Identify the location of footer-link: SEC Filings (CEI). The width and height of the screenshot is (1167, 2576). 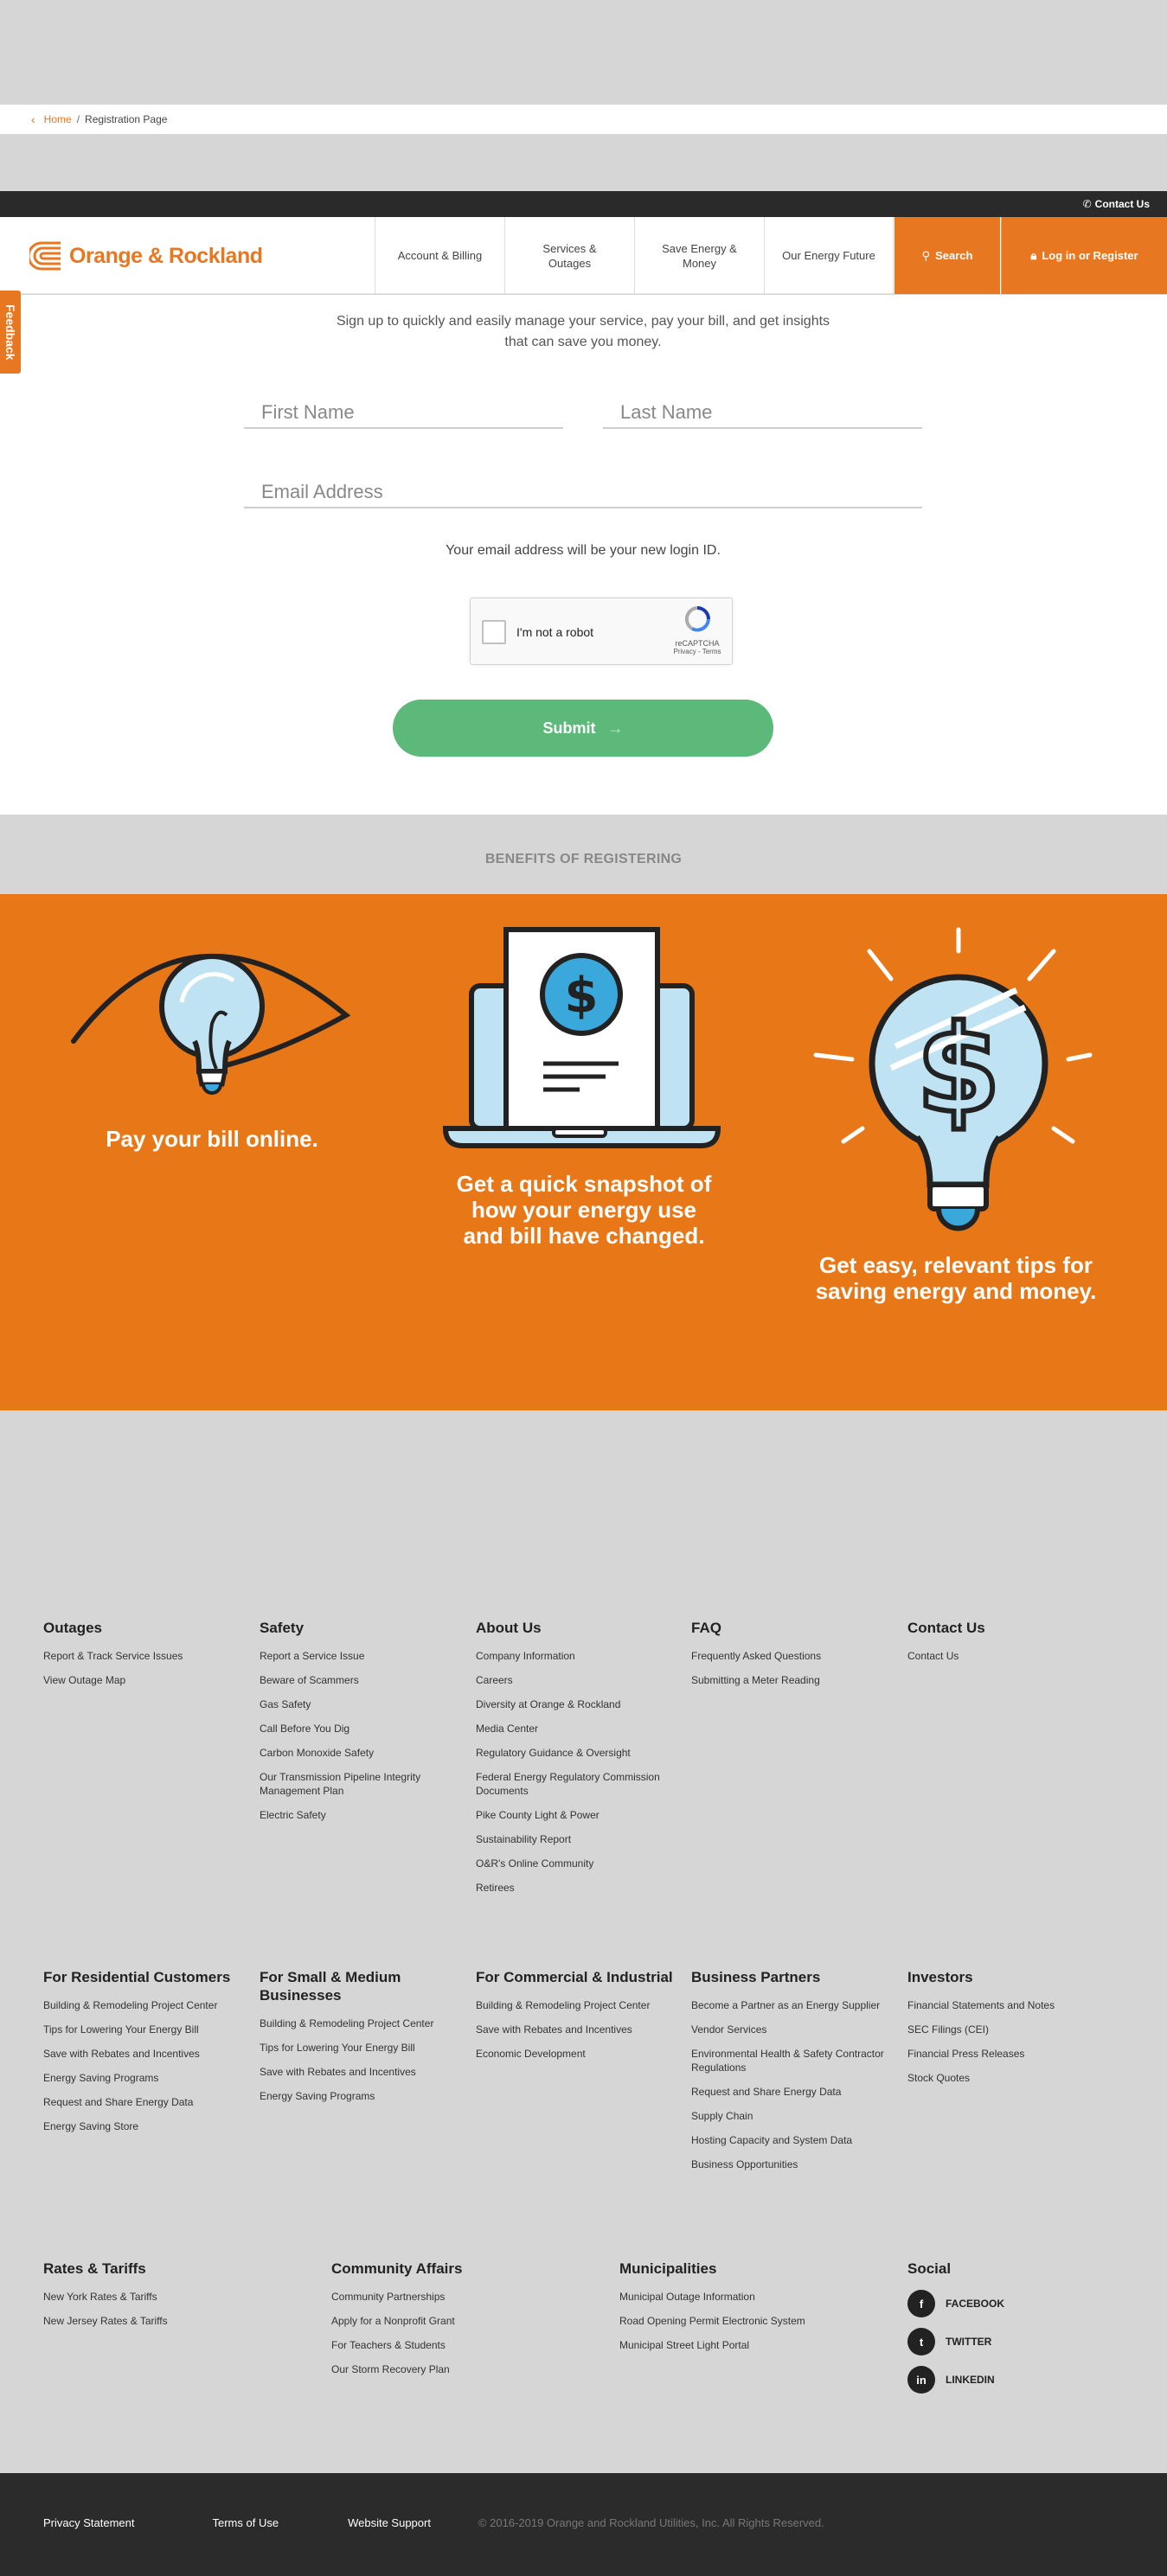
(1007, 2030).